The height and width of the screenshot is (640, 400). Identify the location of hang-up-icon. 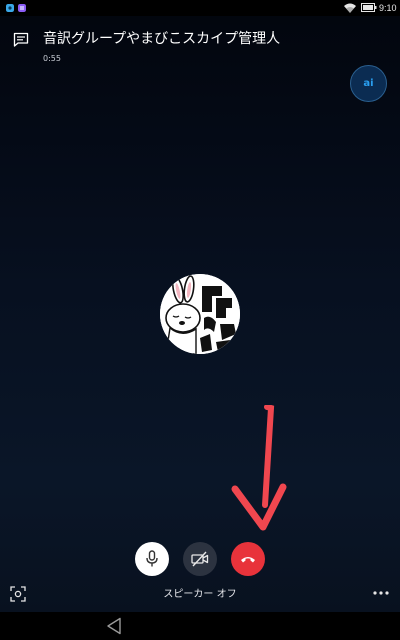
(248, 560).